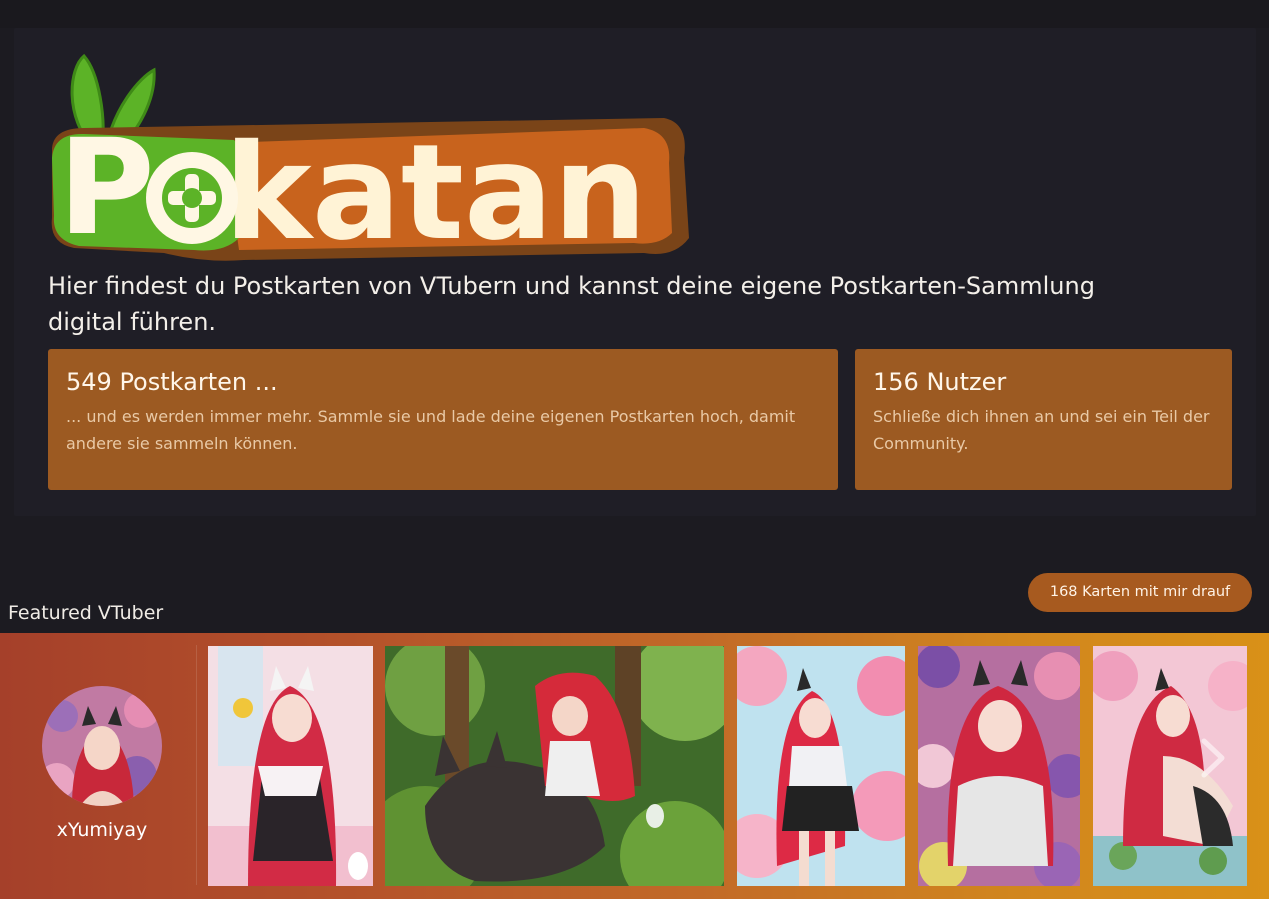 This screenshot has height=899, width=1269. What do you see at coordinates (1140, 592) in the screenshot?
I see `cards-count-button: 168 Karten mit mir drauf` at bounding box center [1140, 592].